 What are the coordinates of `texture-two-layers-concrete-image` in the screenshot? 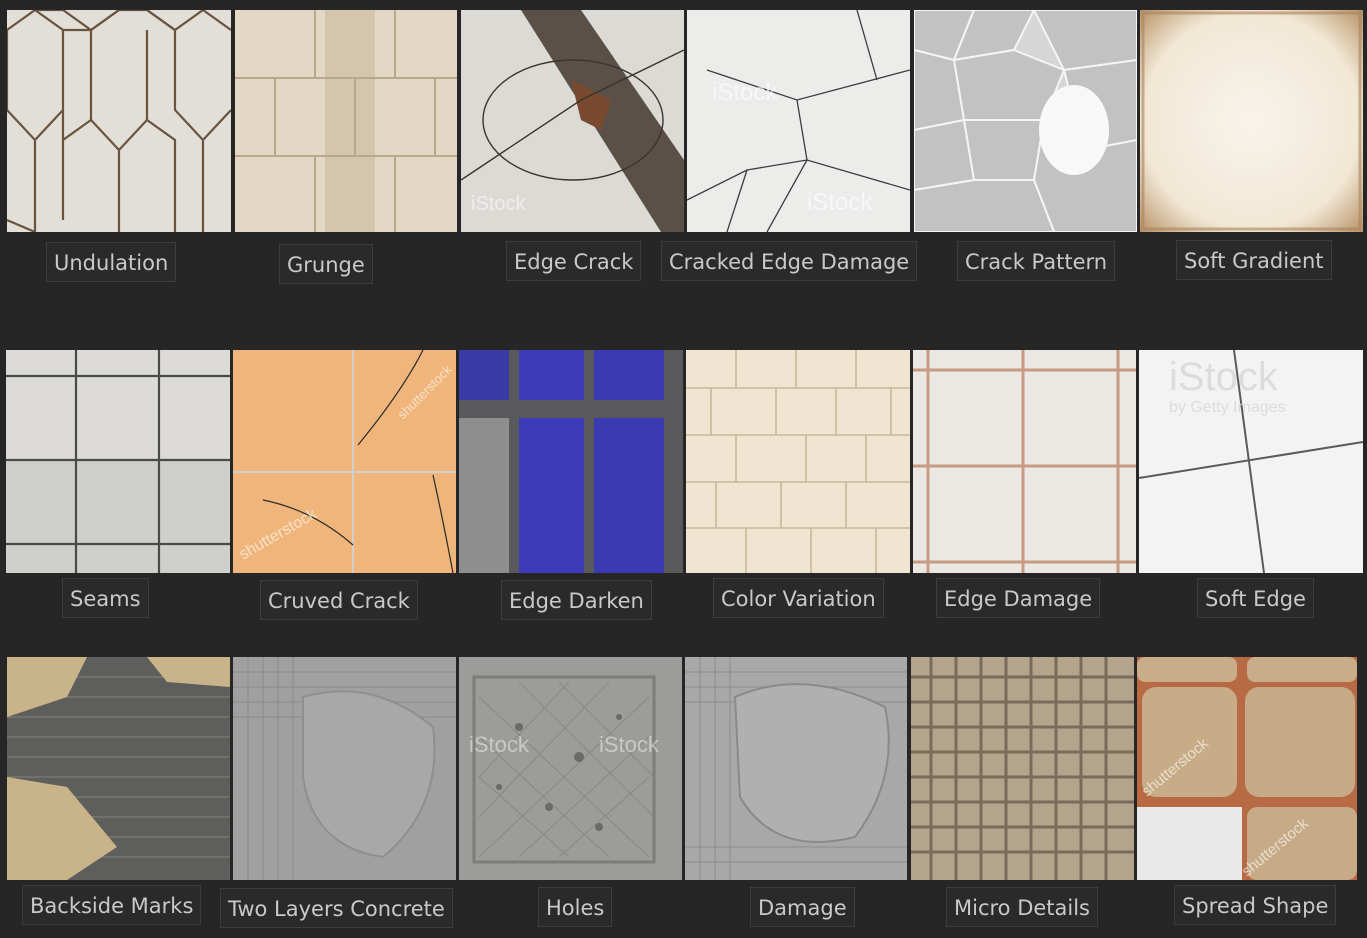 It's located at (344, 768).